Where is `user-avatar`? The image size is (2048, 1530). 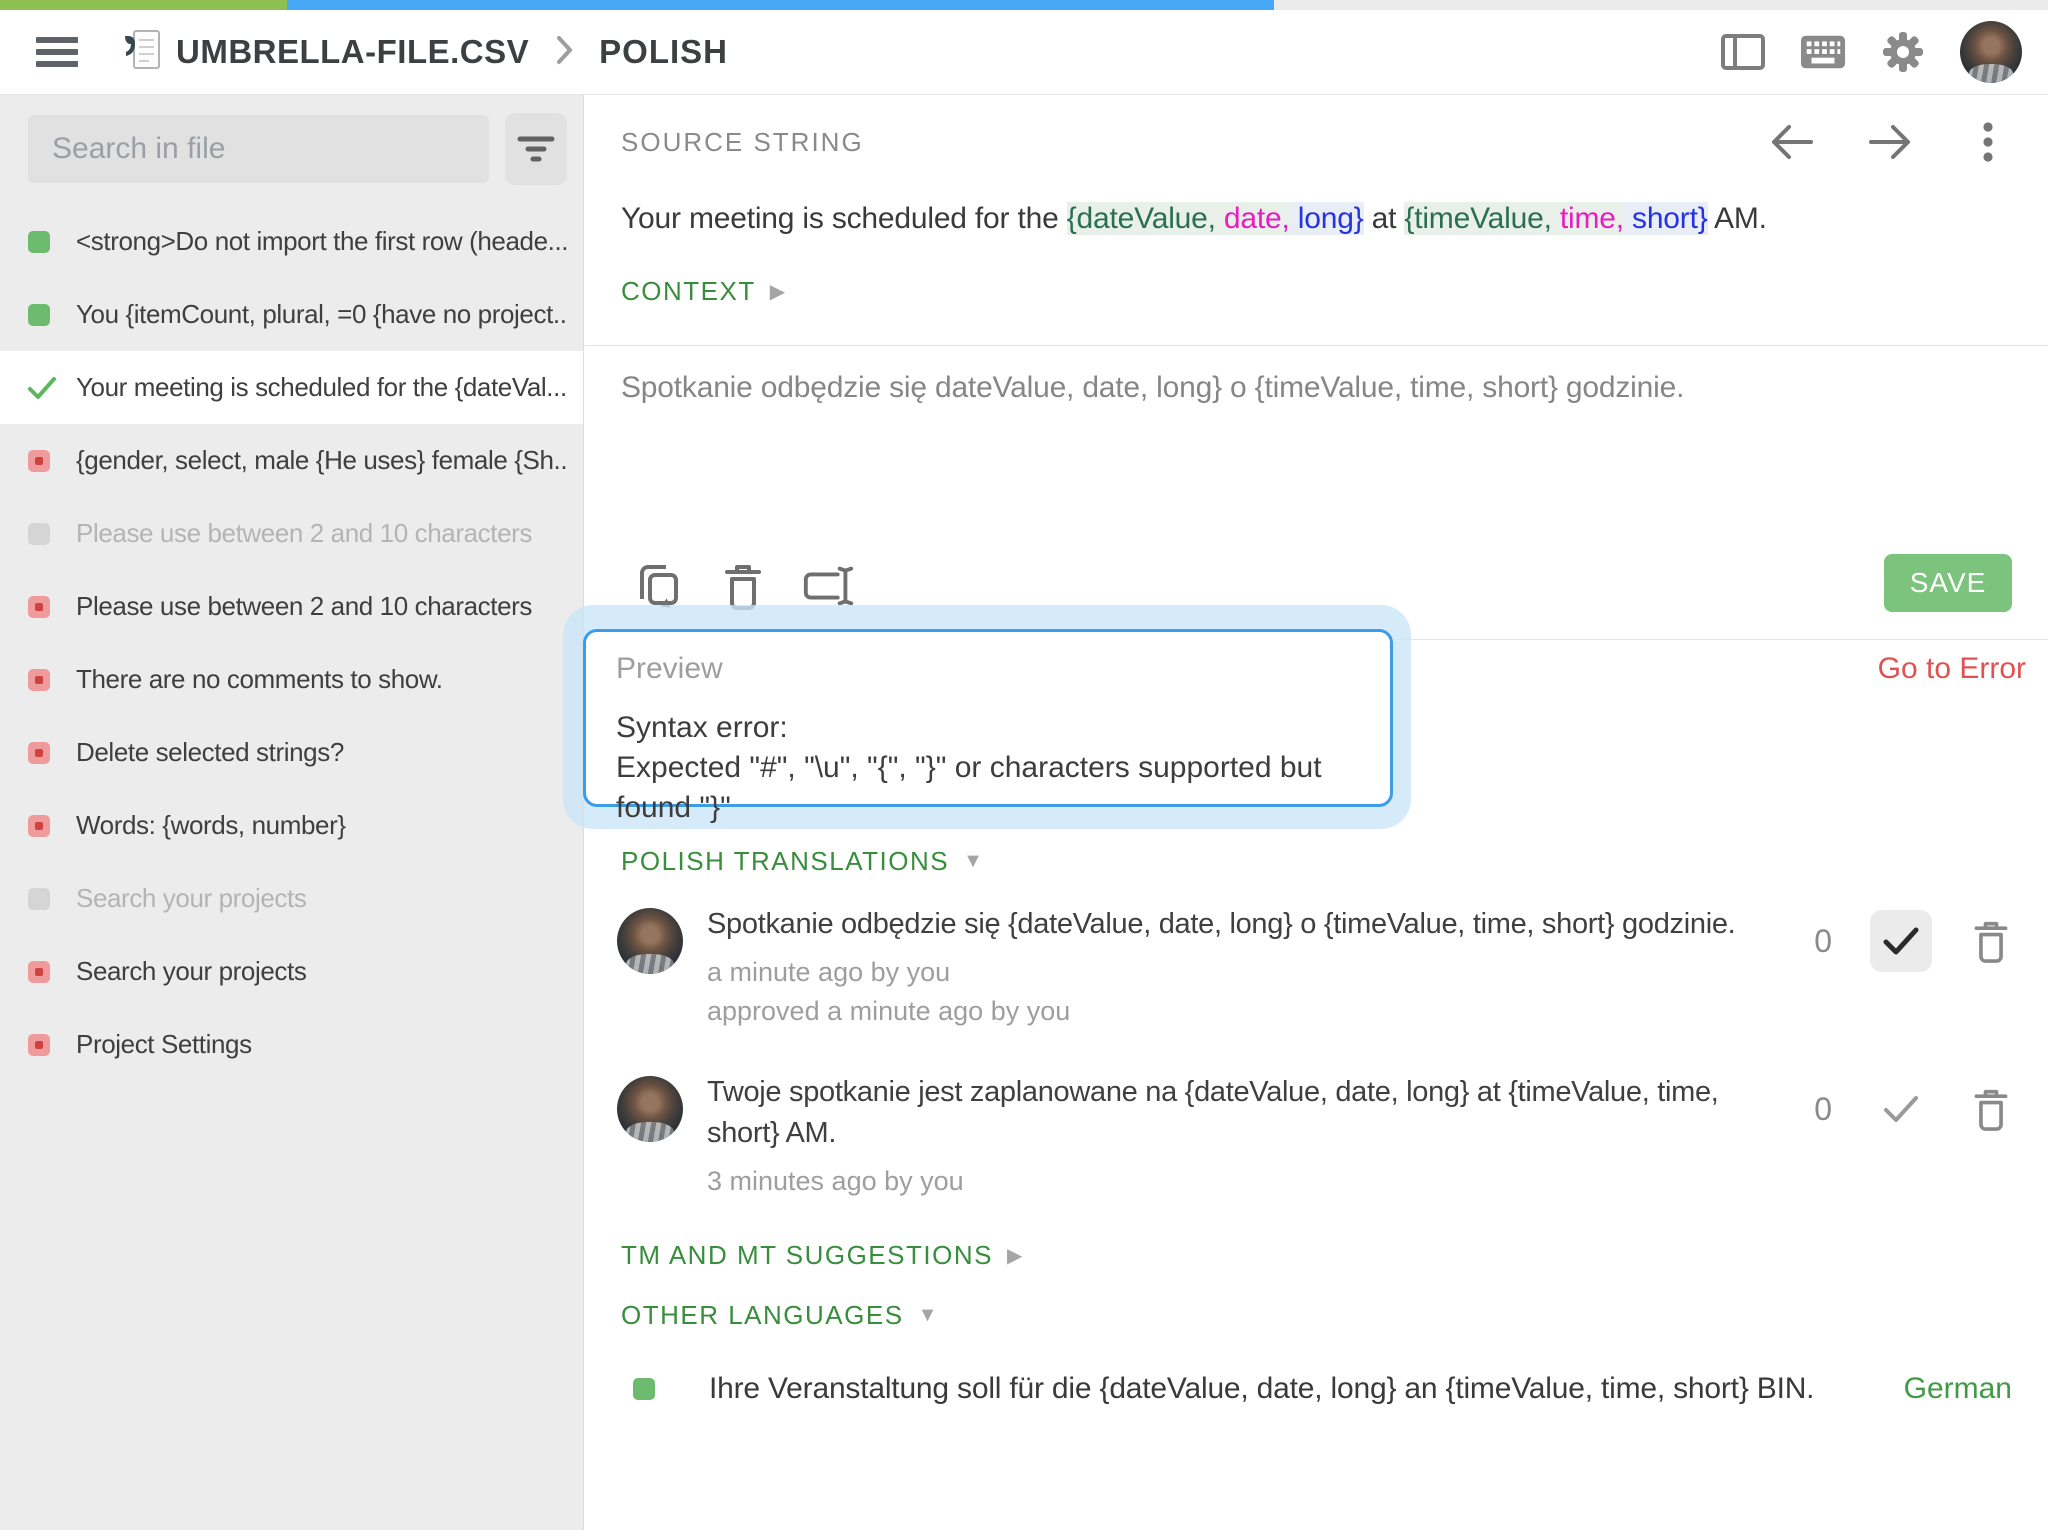 user-avatar is located at coordinates (1991, 52).